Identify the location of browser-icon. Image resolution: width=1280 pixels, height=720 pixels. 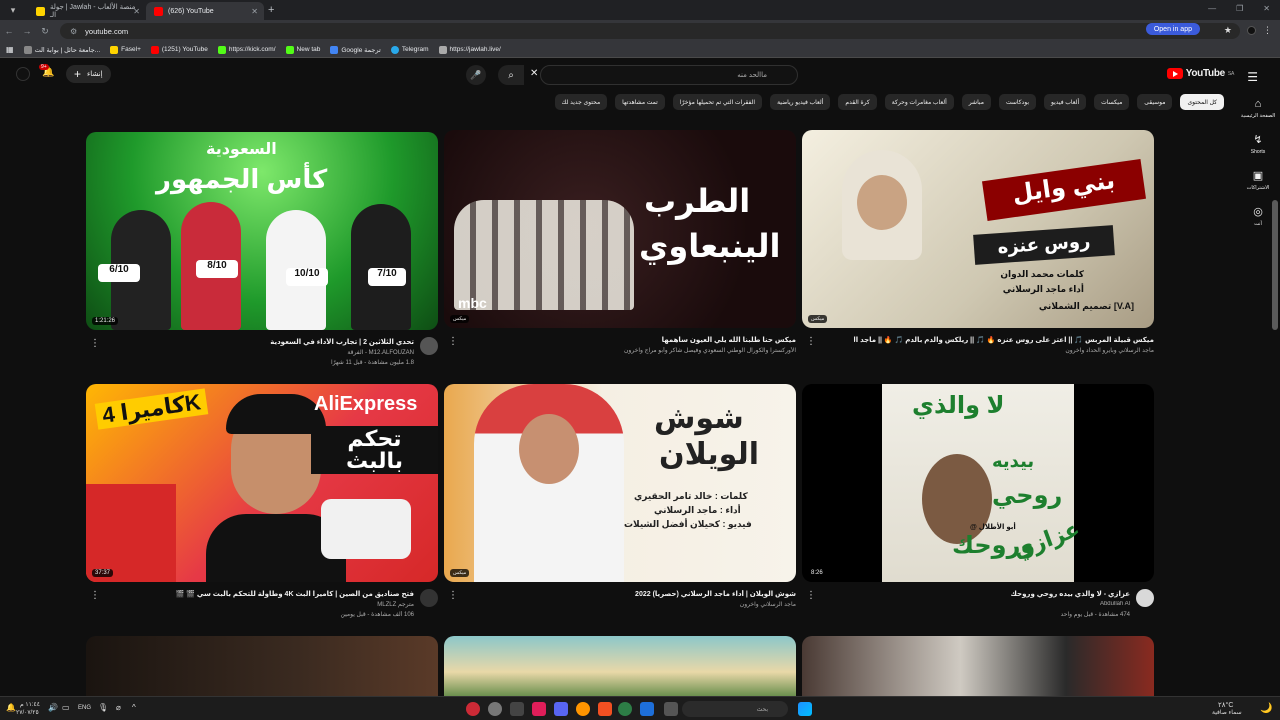
(583, 709).